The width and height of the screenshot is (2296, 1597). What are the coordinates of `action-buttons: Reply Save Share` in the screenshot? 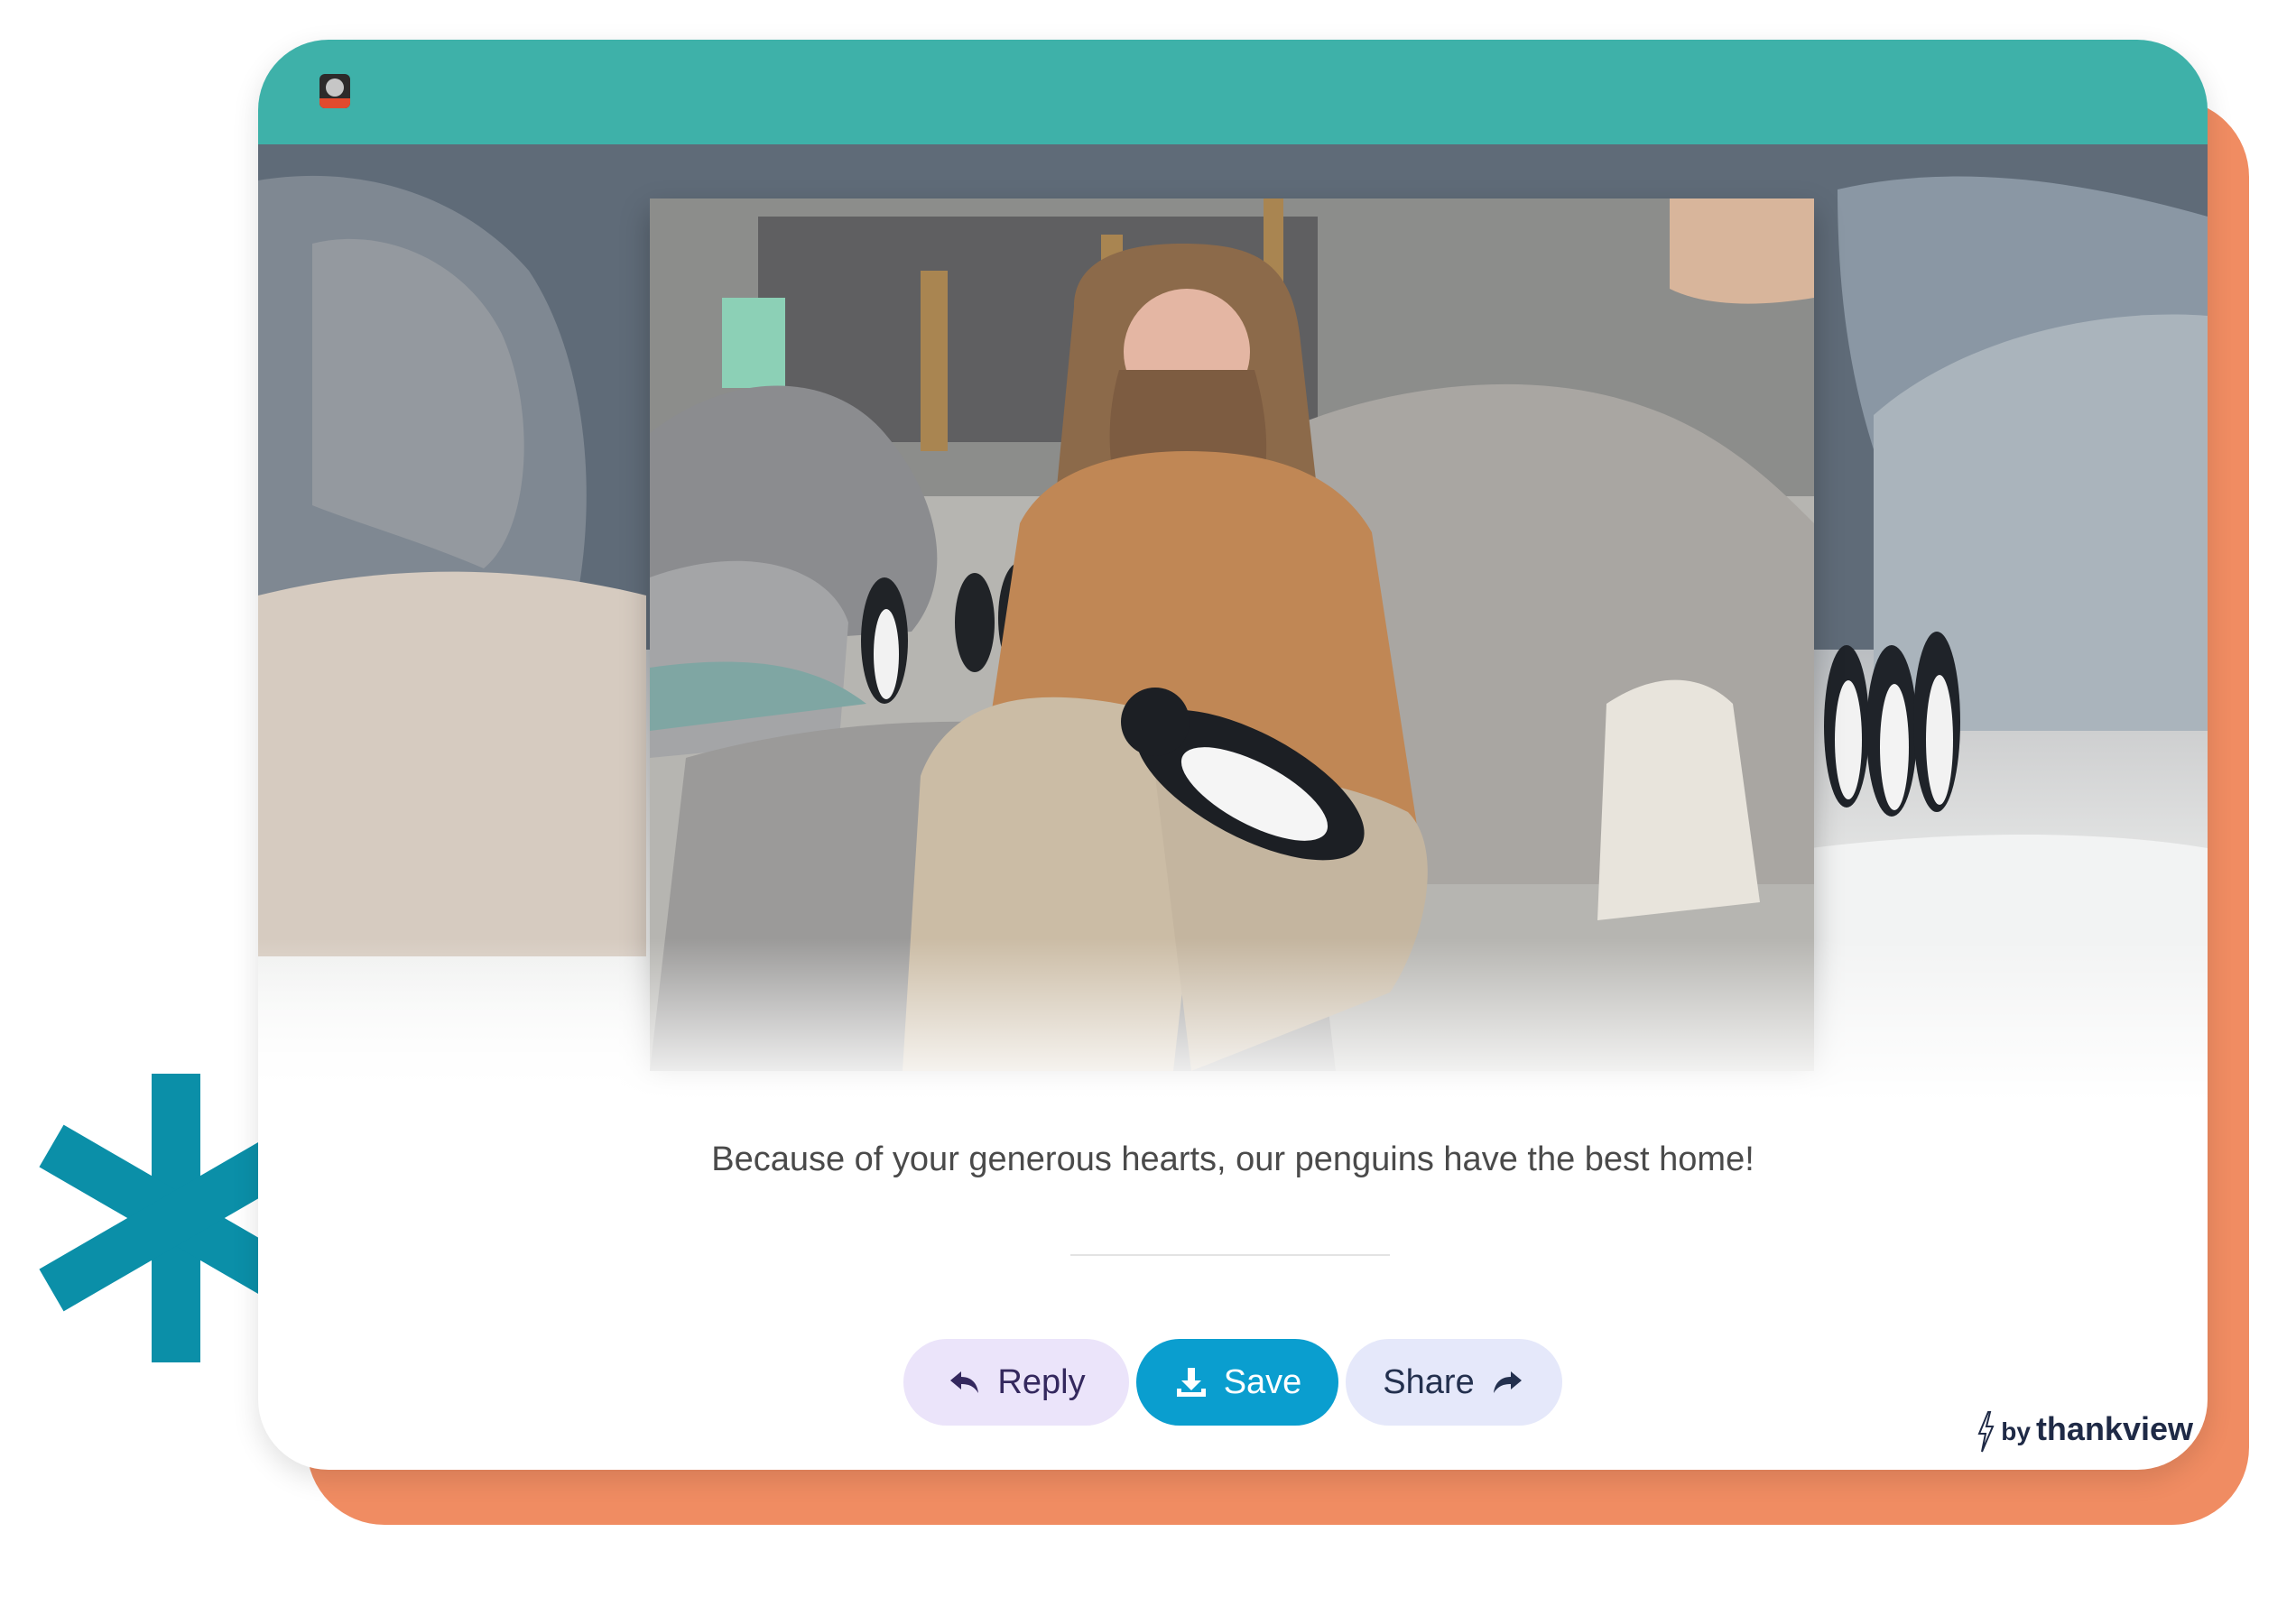 It's located at (1233, 1382).